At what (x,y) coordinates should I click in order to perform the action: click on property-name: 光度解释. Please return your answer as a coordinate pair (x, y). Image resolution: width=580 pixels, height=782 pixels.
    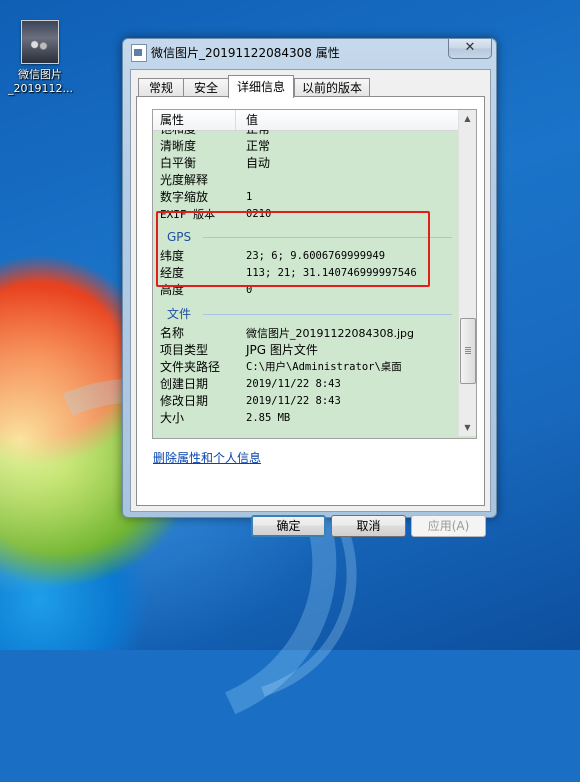
    Looking at the image, I should click on (184, 180).